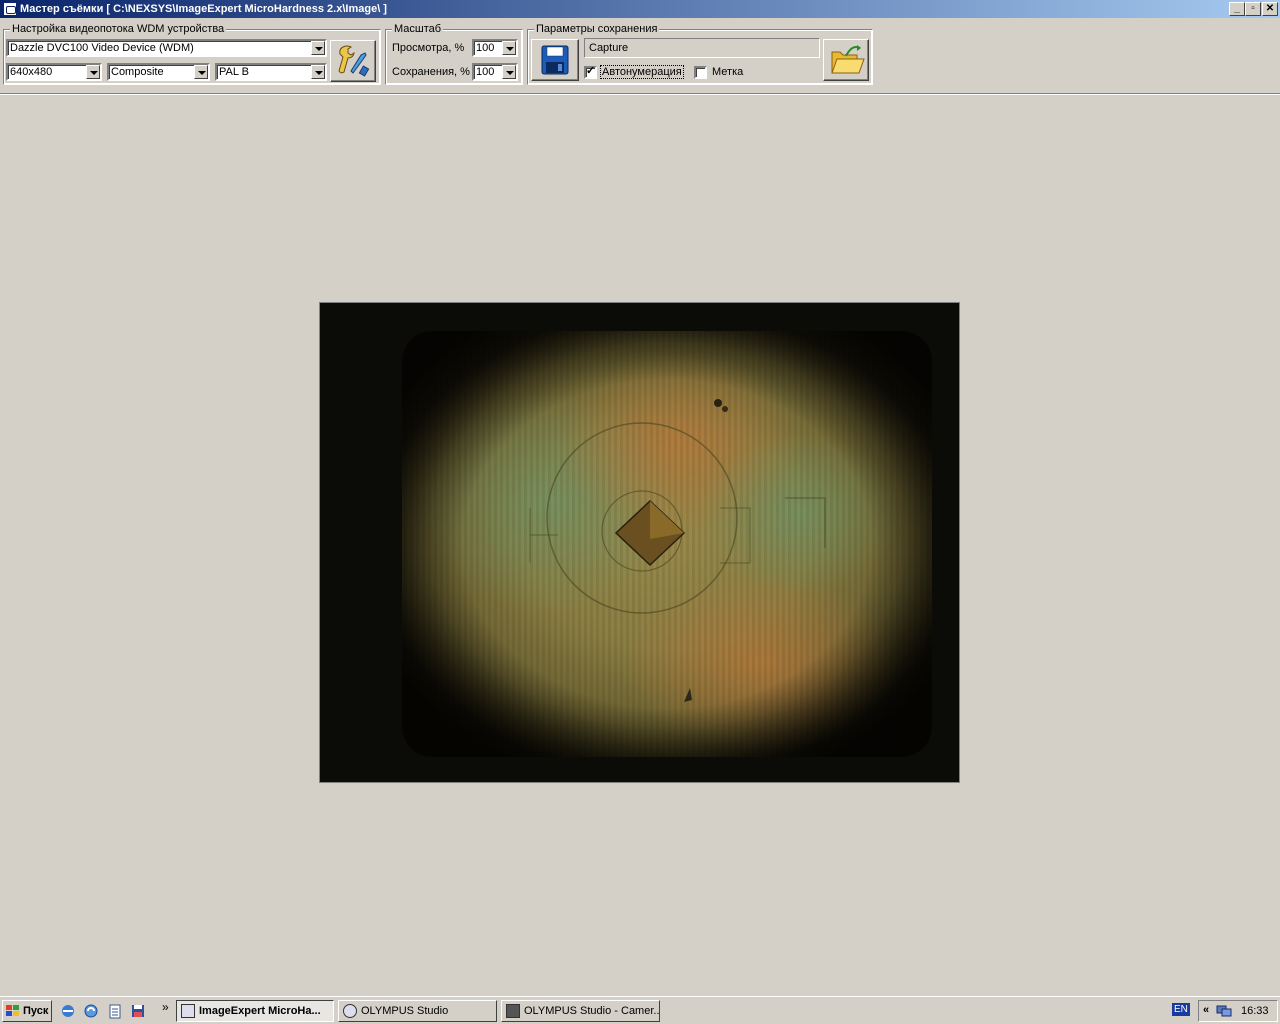  Describe the element at coordinates (68, 1011) in the screenshot. I see `internet-explorer-icon` at that location.